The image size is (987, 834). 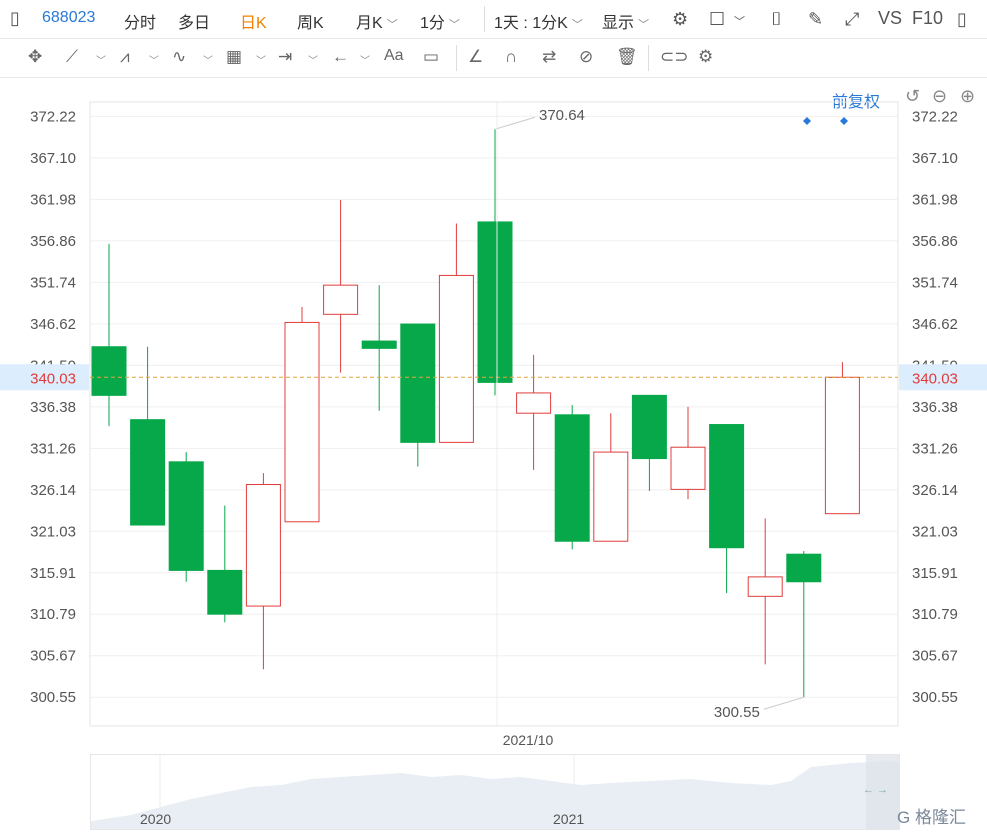 I want to click on y-tick-label-left: 356.86, so click(x=53, y=241).